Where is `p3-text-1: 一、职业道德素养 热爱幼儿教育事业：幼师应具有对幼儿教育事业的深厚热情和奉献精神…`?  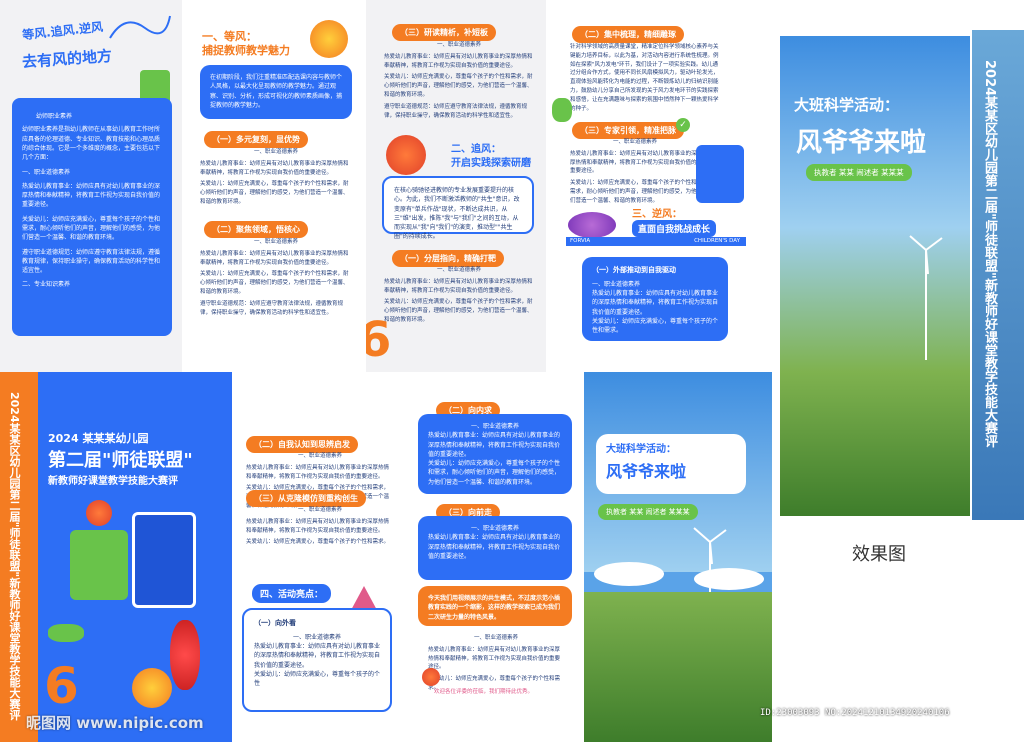
p3-text-1: 一、职业道德素养 热爱幼儿教育事业：幼师应具有对幼儿教育事业的深厚热情和奉献精神… is located at coordinates (458, 80).